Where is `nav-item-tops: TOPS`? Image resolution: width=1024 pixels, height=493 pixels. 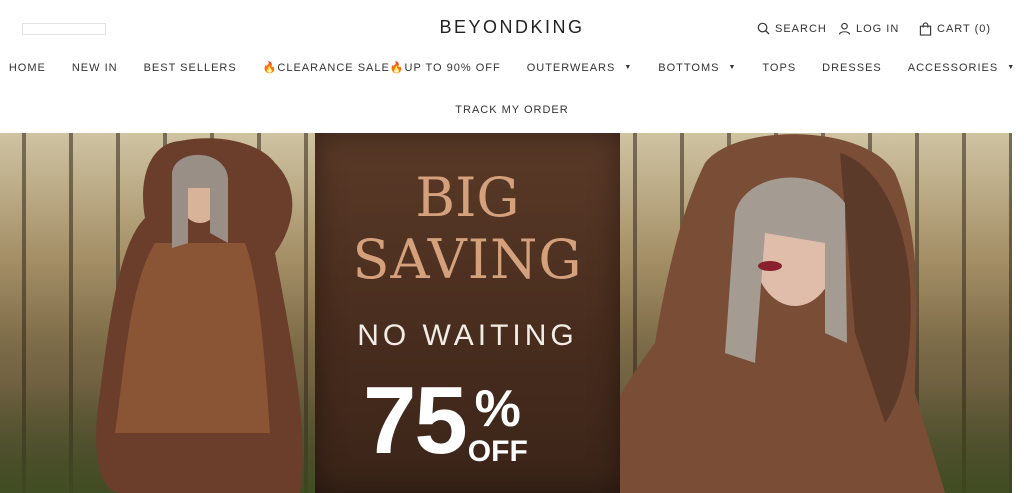 nav-item-tops: TOPS is located at coordinates (779, 67).